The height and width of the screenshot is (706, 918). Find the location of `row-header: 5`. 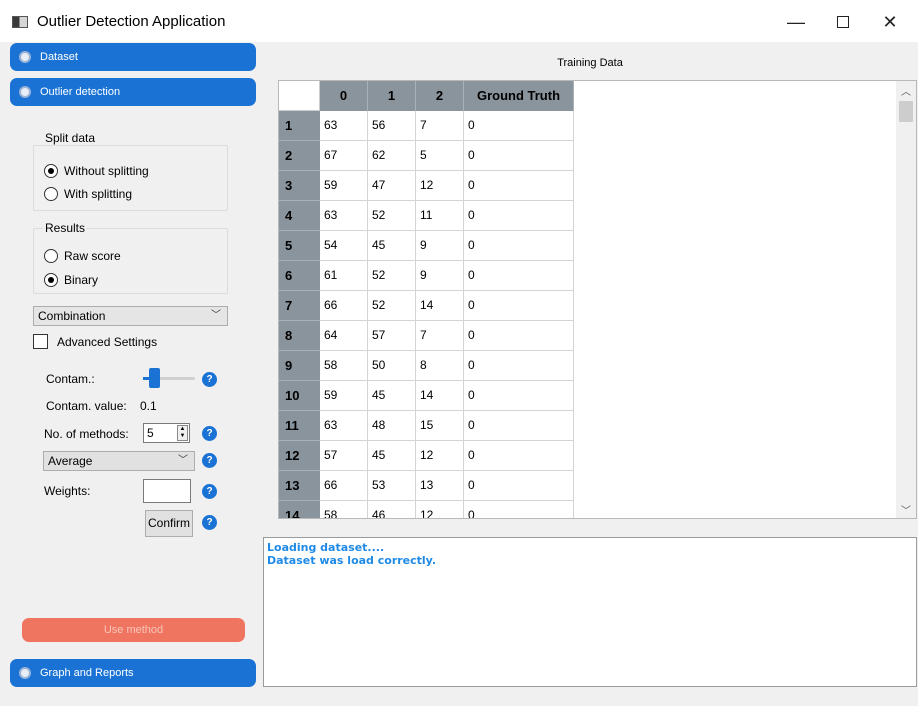

row-header: 5 is located at coordinates (299, 246).